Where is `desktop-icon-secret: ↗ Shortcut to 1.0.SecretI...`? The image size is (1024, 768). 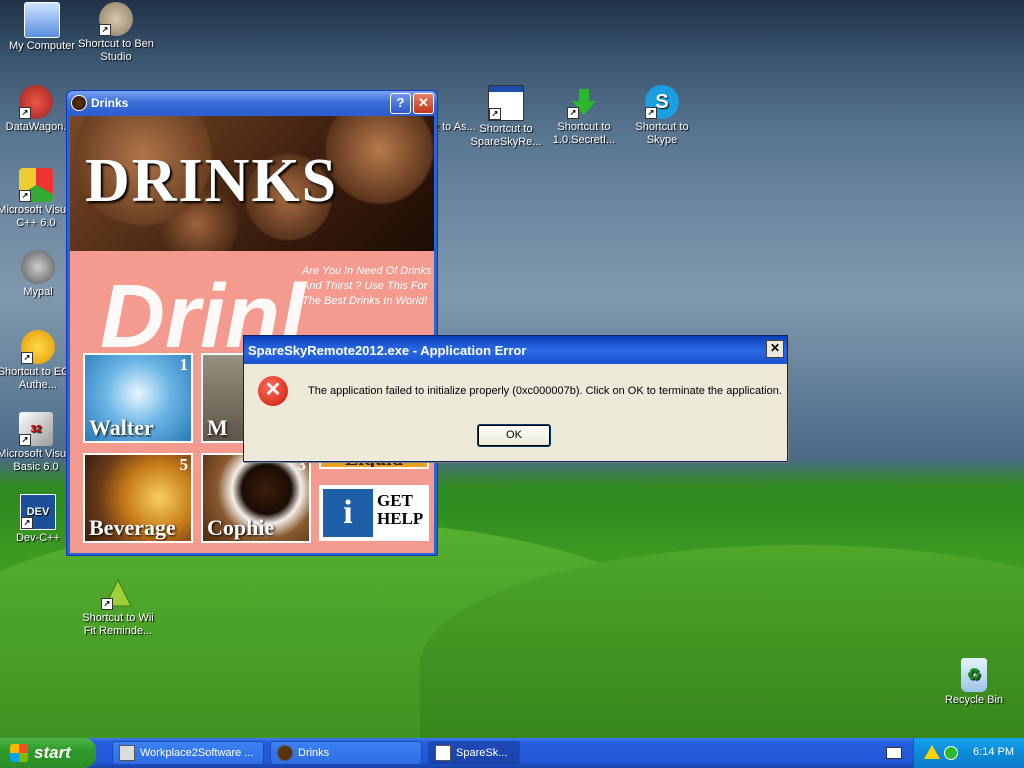 desktop-icon-secret: ↗ Shortcut to 1.0.SecretI... is located at coordinates (584, 116).